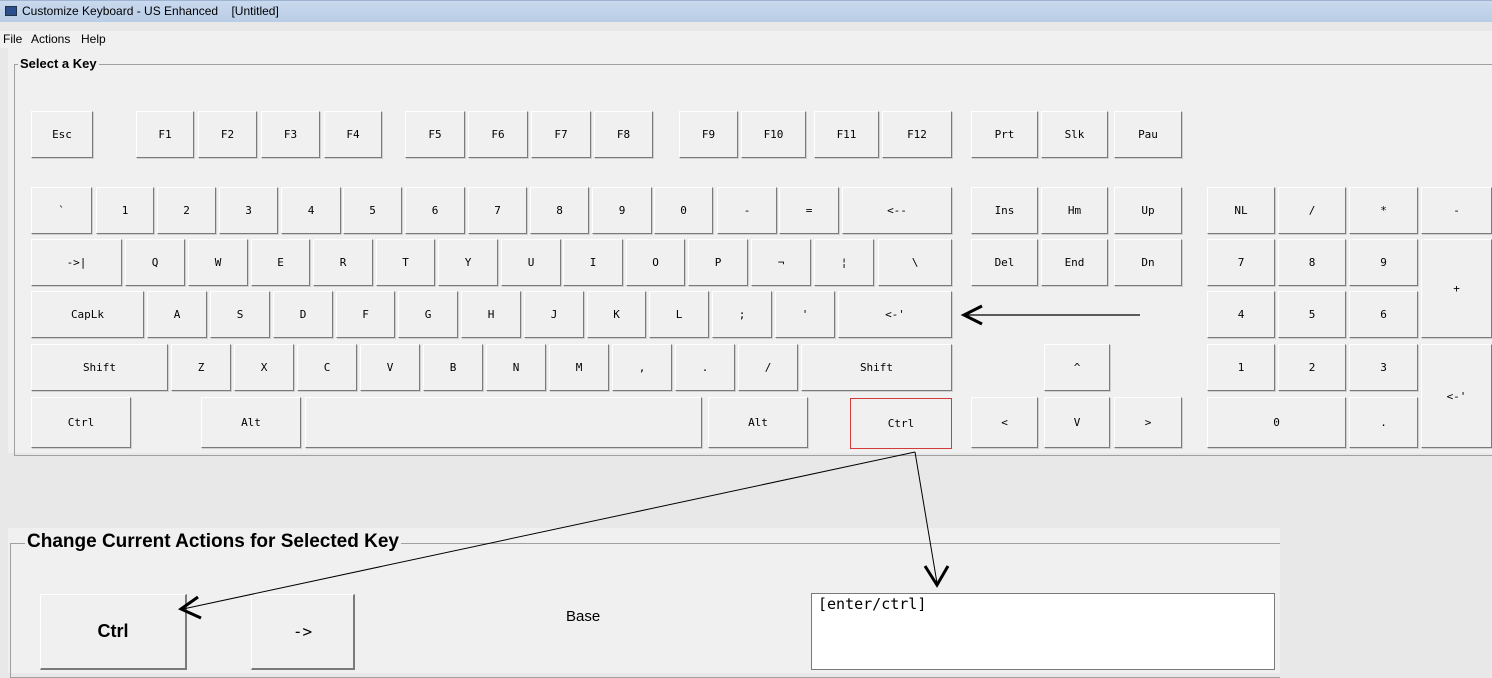  Describe the element at coordinates (768, 367) in the screenshot. I see `key-slash: /` at that location.